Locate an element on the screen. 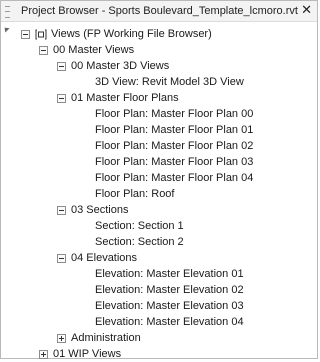 This screenshot has width=320, height=362. tree-leaf-view: Floor Plan: Master Floor Plan 00 is located at coordinates (174, 114).